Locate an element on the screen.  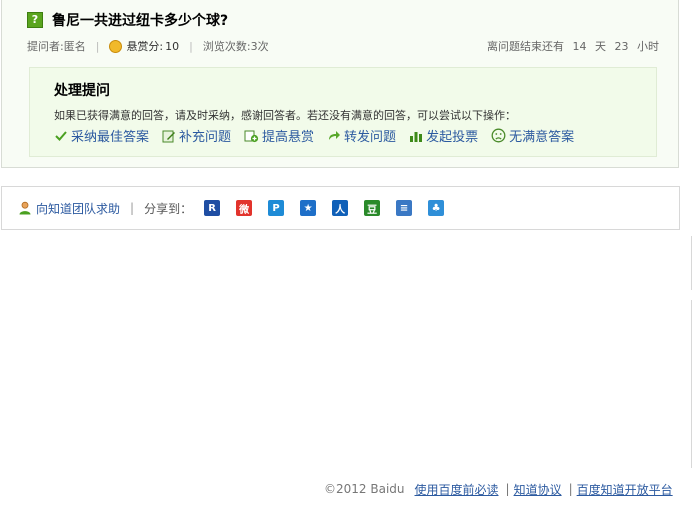
question-mark-icon: ? is located at coordinates (35, 20).